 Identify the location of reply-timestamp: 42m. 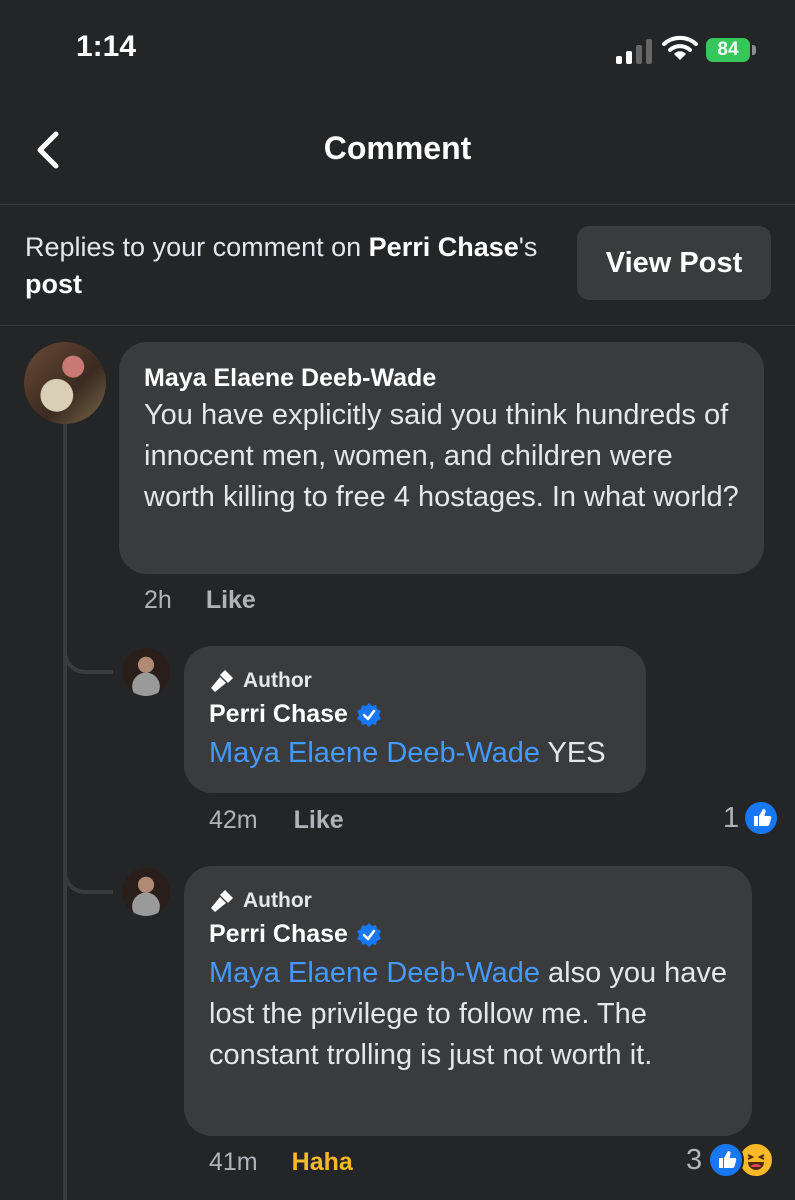
(233, 820).